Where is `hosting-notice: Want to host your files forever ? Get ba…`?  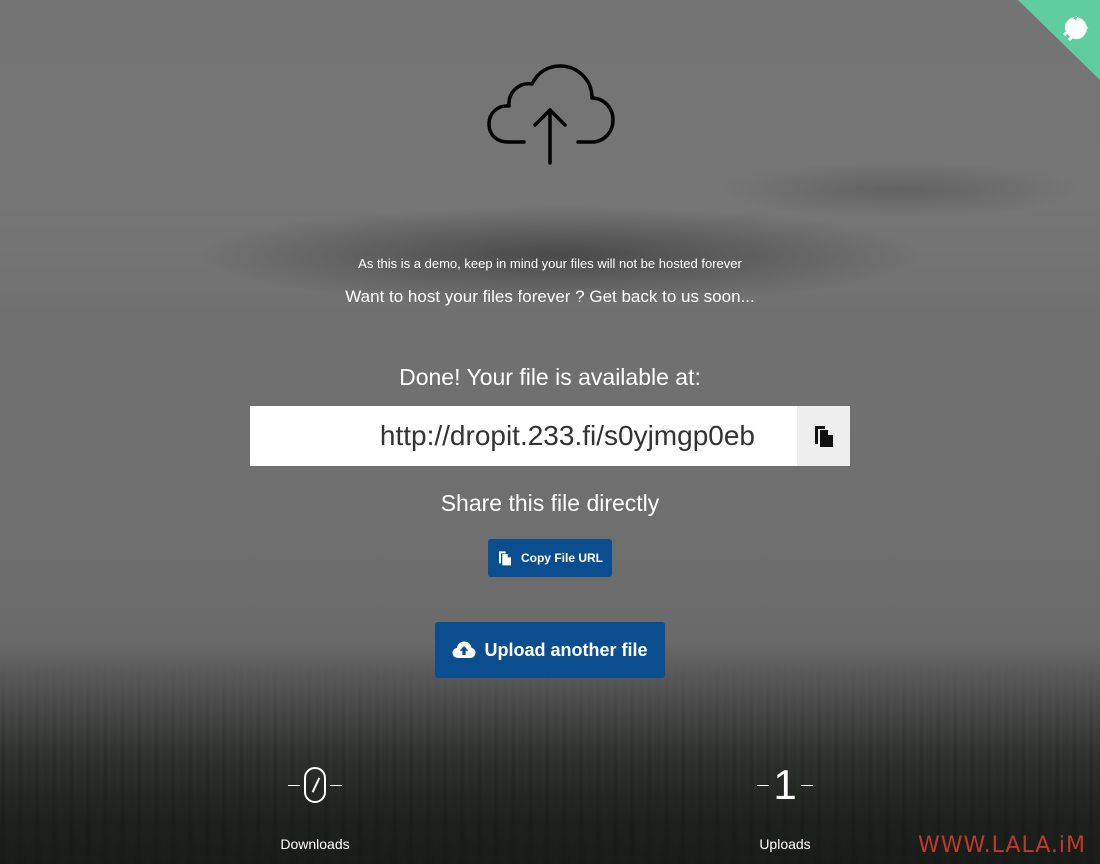 hosting-notice: Want to host your files forever ? Get ba… is located at coordinates (550, 296).